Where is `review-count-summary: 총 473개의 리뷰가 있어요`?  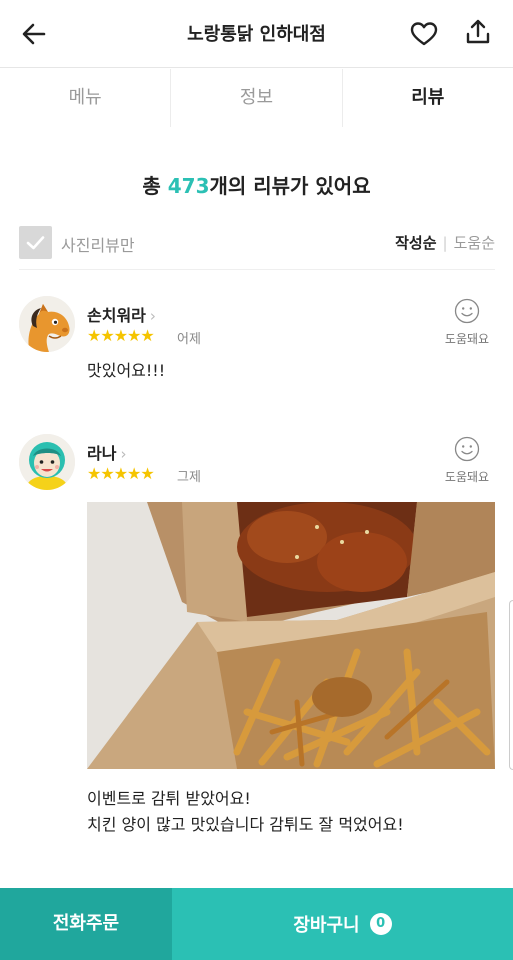
review-count-summary: 총 473개의 리뷰가 있어요 is located at coordinates (256, 184).